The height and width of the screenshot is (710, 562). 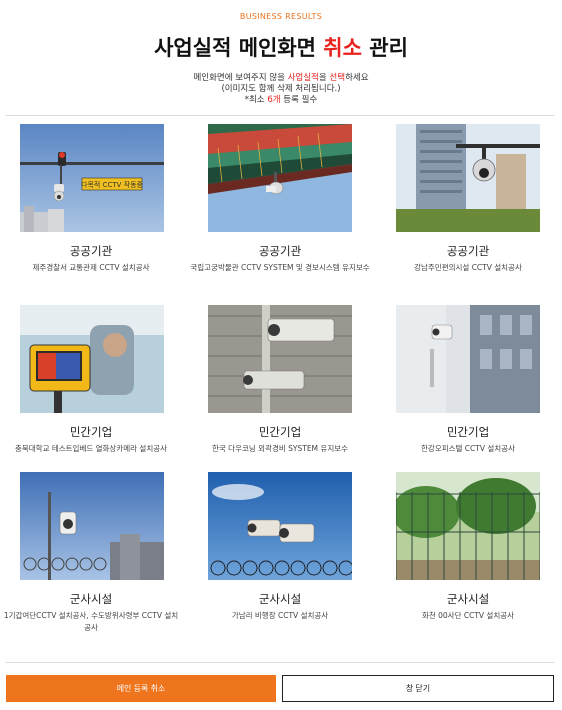 I want to click on project-description: 화천 00사단 CCTV 설치공사, so click(x=468, y=615).